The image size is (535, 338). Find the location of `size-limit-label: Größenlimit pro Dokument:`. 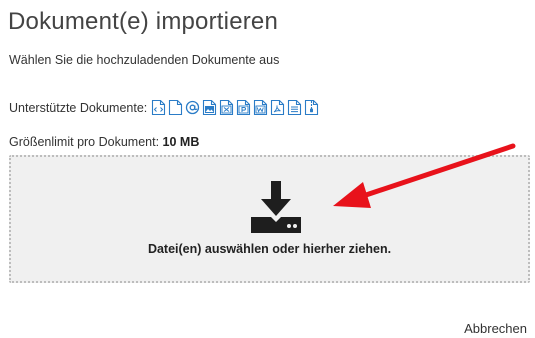

size-limit-label: Größenlimit pro Dokument: is located at coordinates (84, 142).